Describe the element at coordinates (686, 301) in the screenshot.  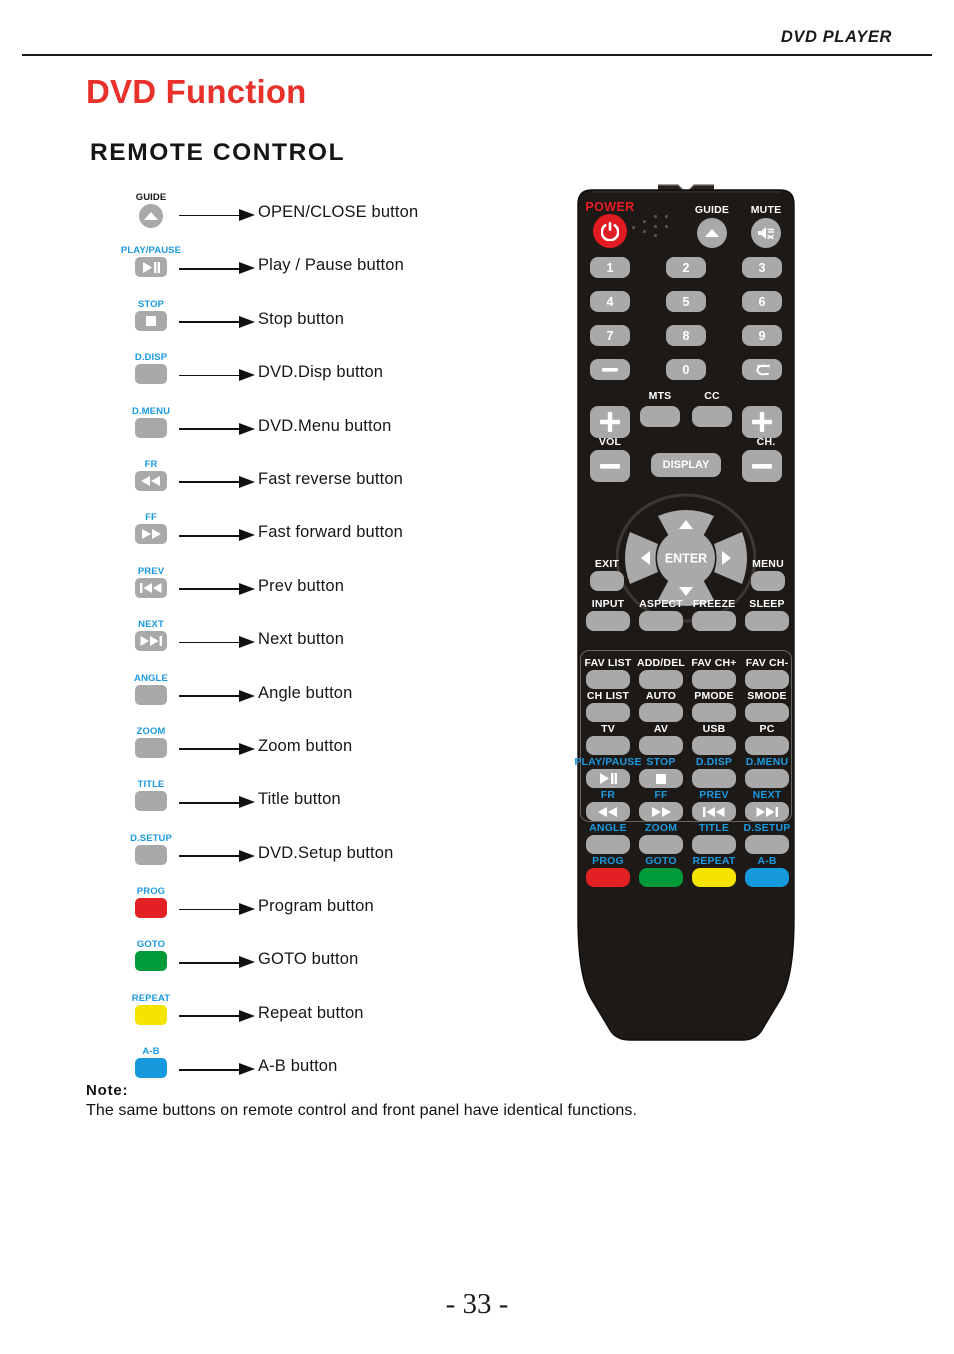
I see `digit-5: 5` at that location.